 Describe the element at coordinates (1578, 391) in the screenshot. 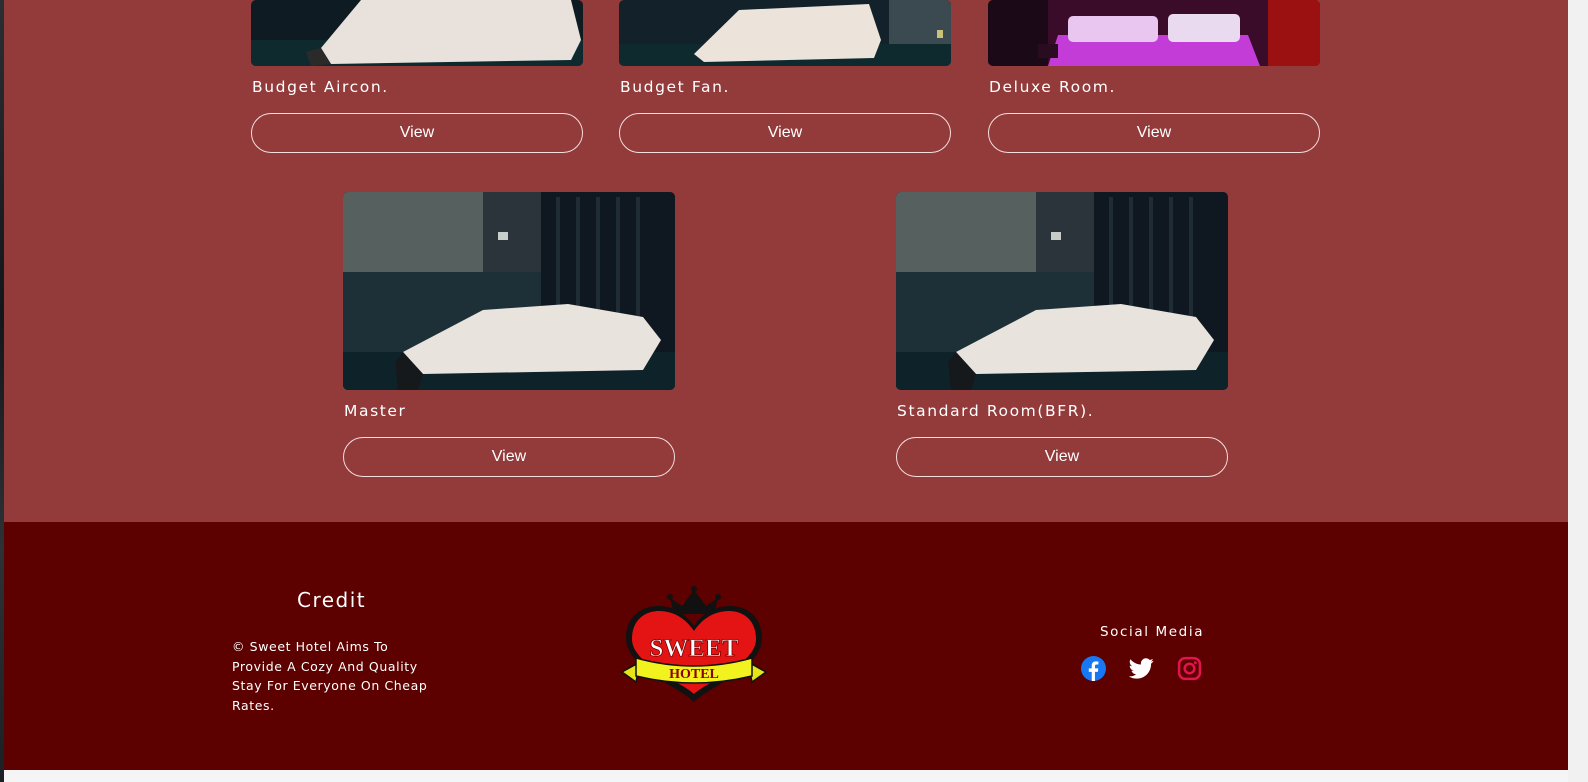

I see `scrollbar-track` at that location.